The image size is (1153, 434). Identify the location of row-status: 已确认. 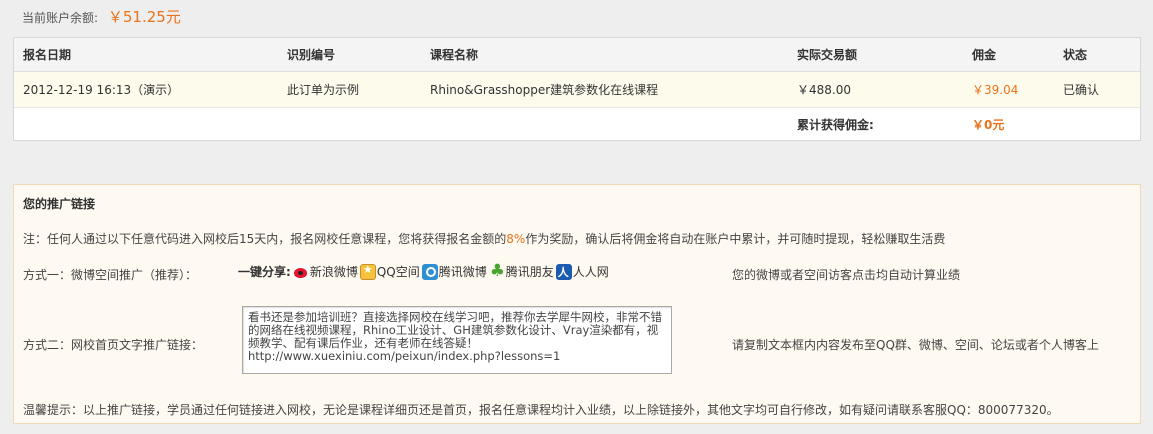
(1081, 90).